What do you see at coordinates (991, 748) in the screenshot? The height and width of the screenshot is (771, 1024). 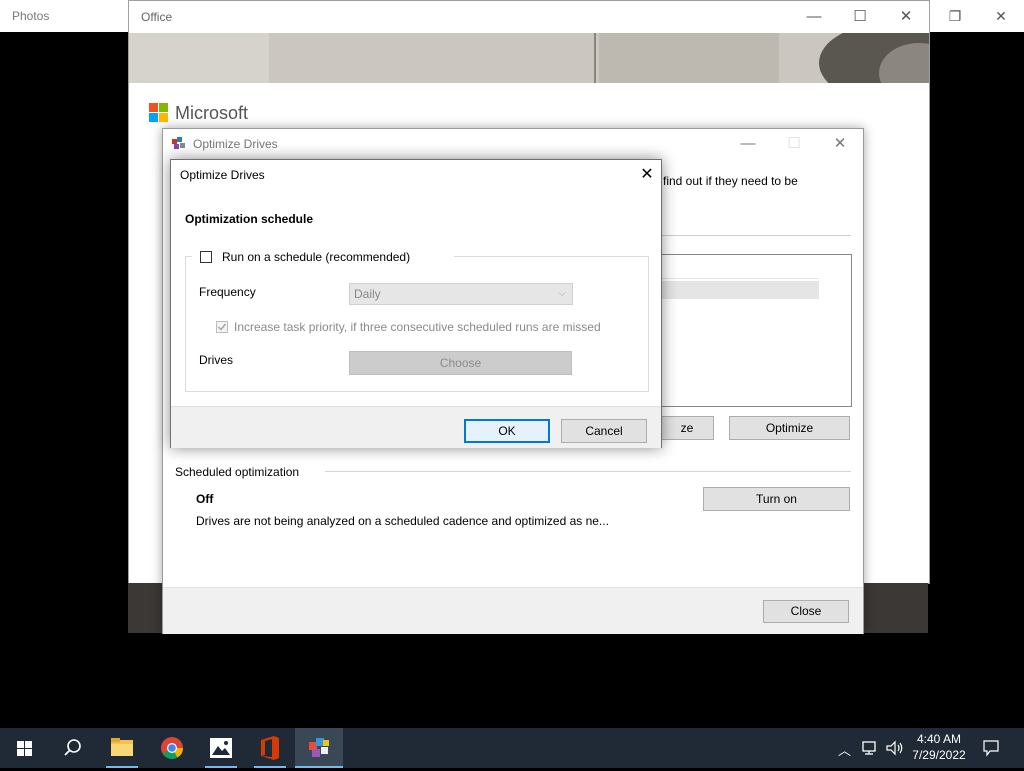 I see `notifications-icon` at bounding box center [991, 748].